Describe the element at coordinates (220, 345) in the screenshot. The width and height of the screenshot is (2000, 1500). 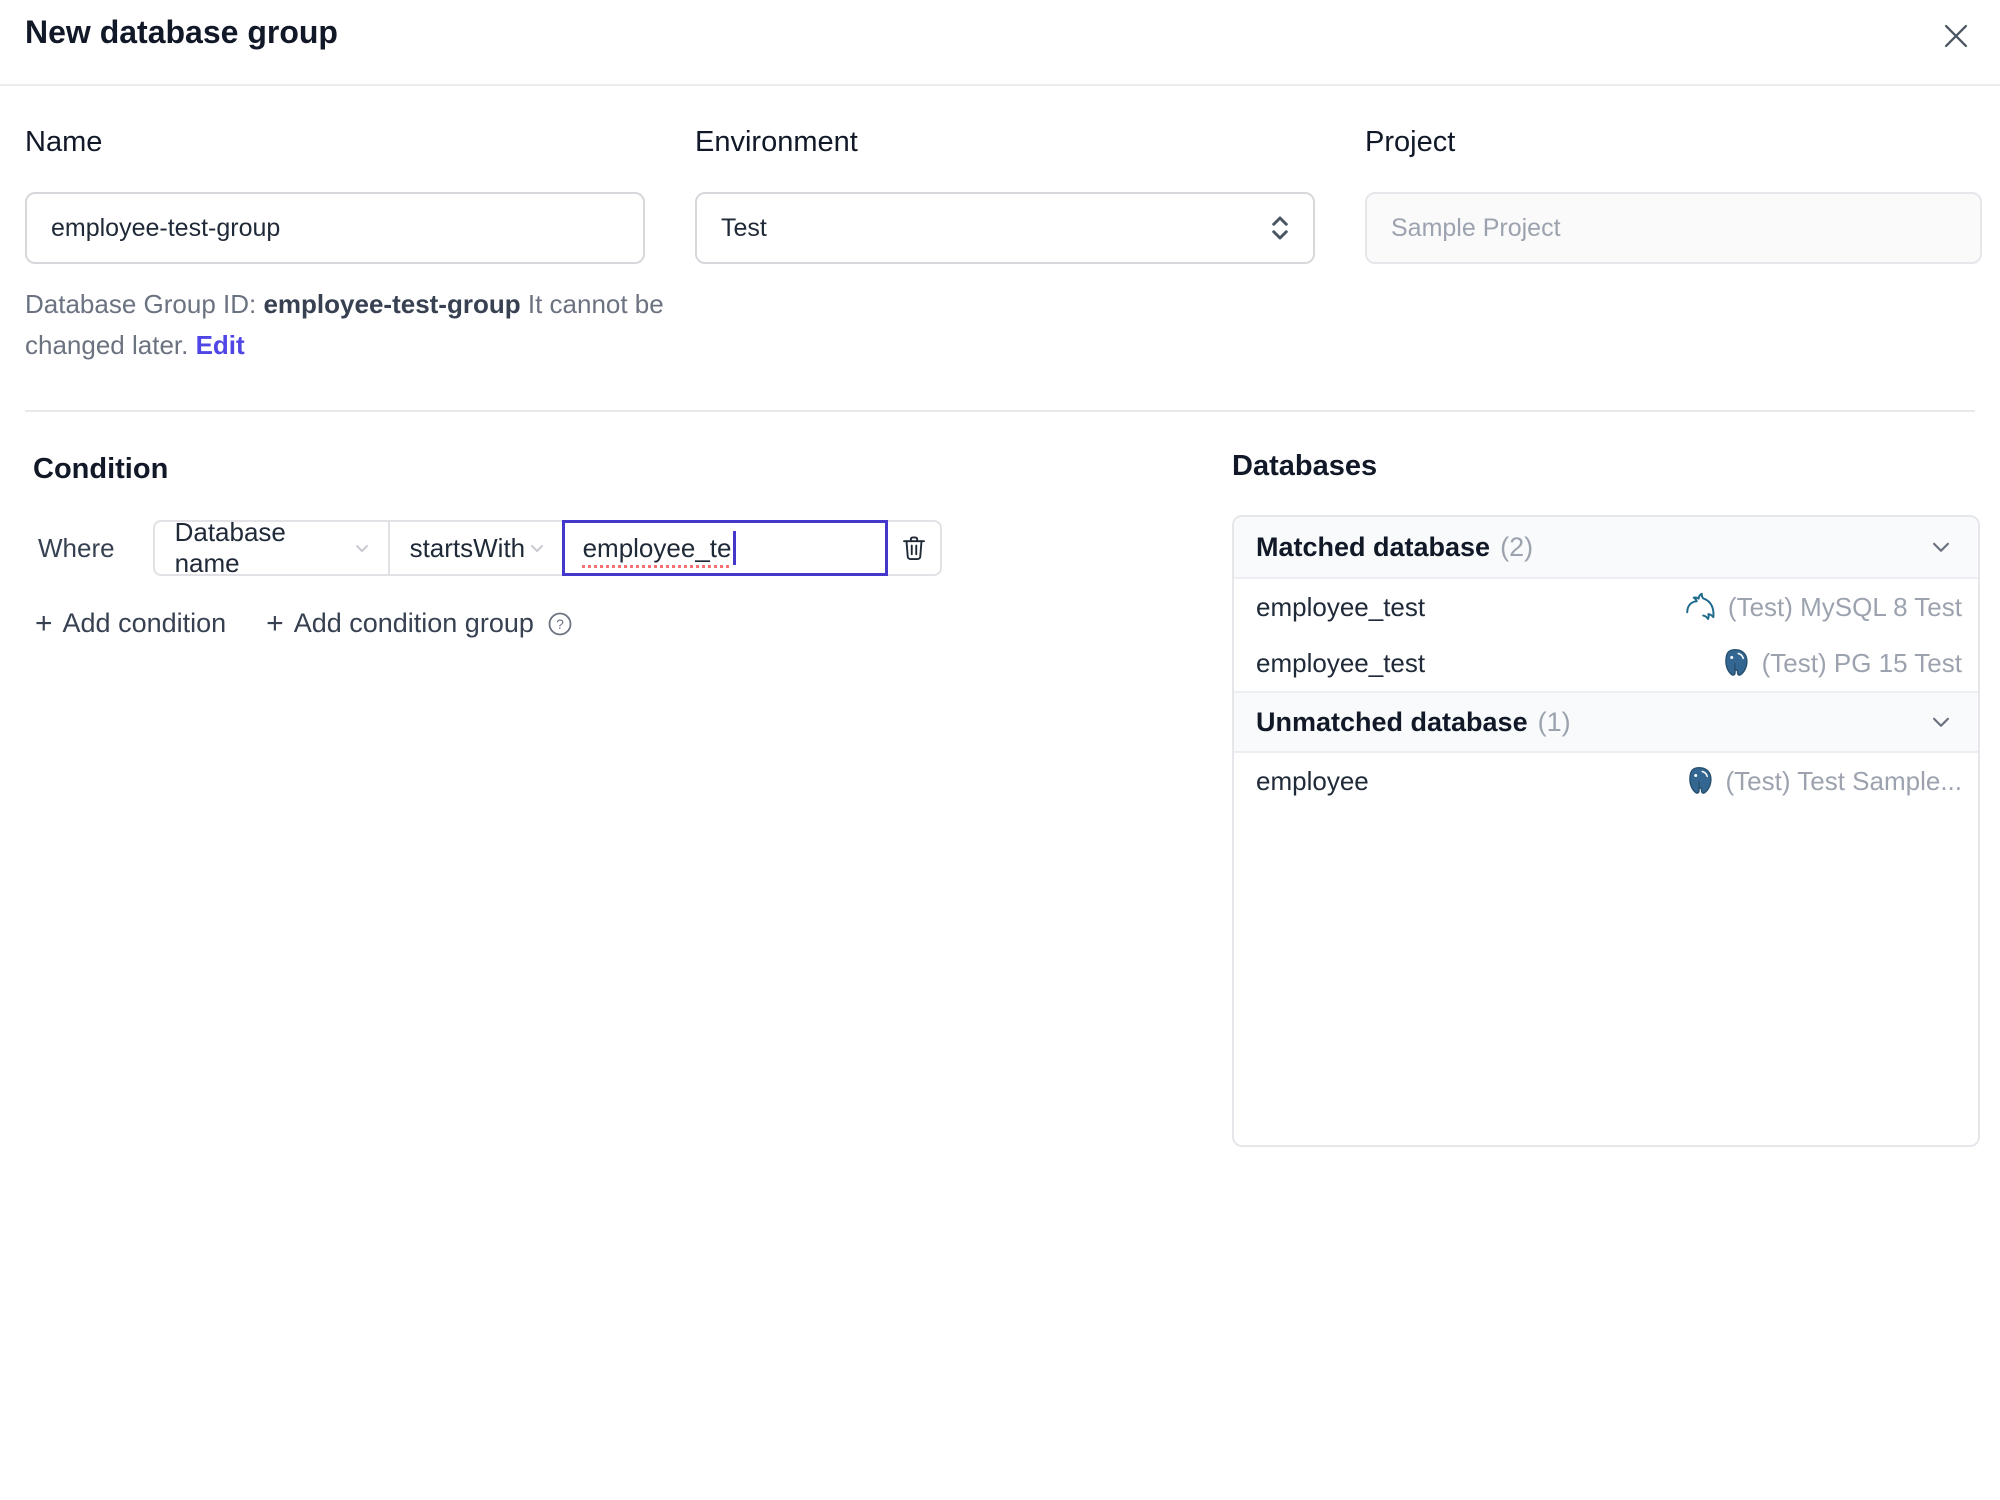
I see `edit-group-id-link: Edit` at that location.